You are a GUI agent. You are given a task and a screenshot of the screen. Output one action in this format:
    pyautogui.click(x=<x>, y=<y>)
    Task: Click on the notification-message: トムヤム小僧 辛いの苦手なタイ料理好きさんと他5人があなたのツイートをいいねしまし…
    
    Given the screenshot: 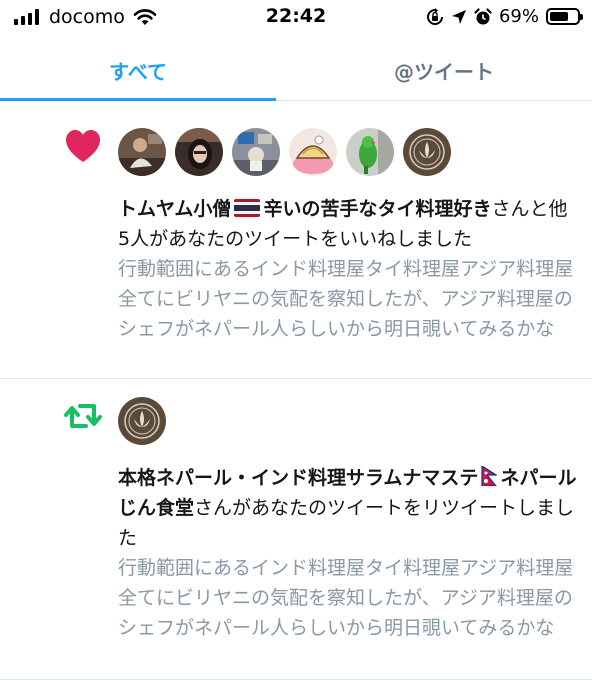 What is the action you would take?
    pyautogui.click(x=348, y=224)
    